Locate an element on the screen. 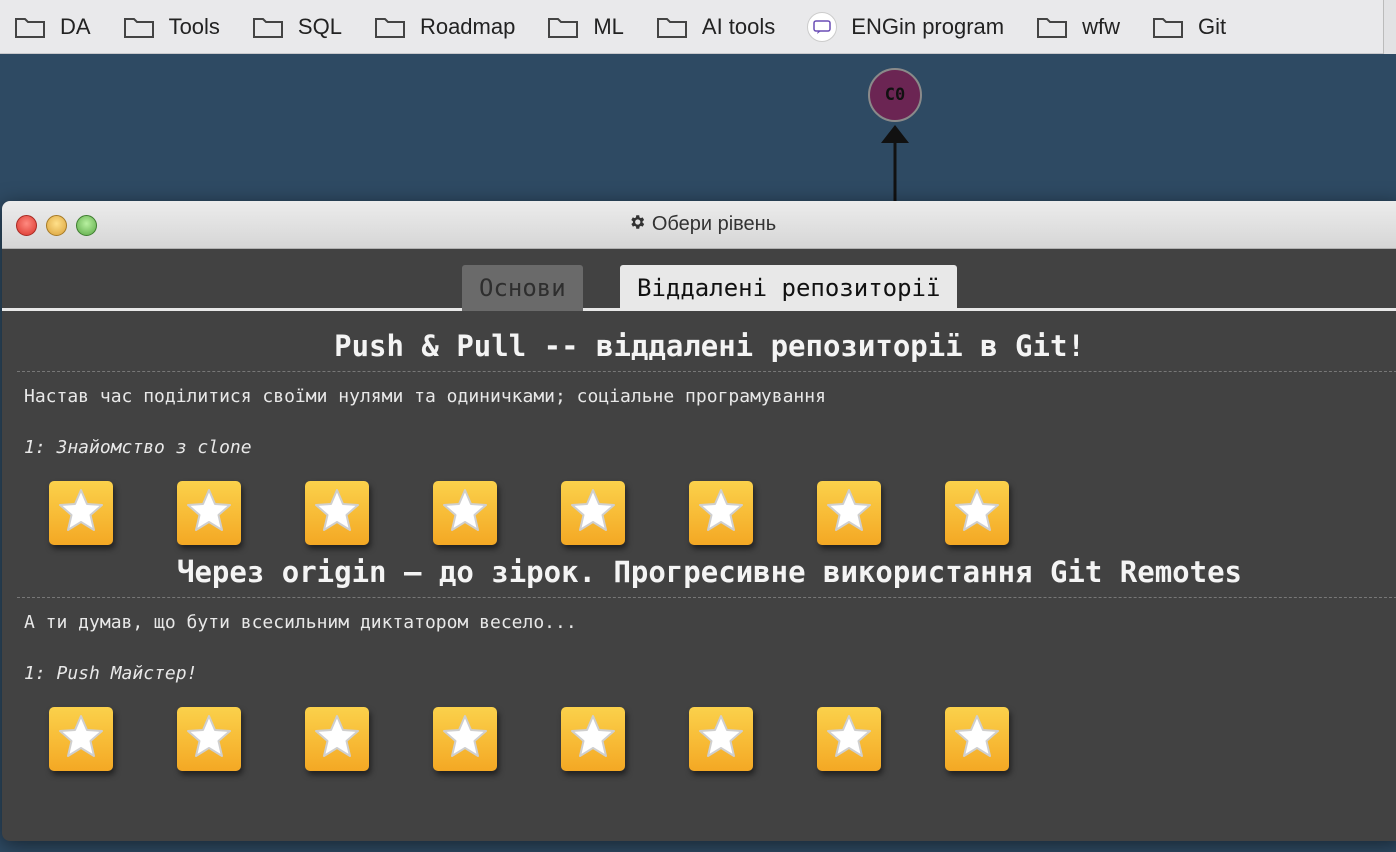 This screenshot has width=1396, height=852. gear-icon is located at coordinates (637, 225).